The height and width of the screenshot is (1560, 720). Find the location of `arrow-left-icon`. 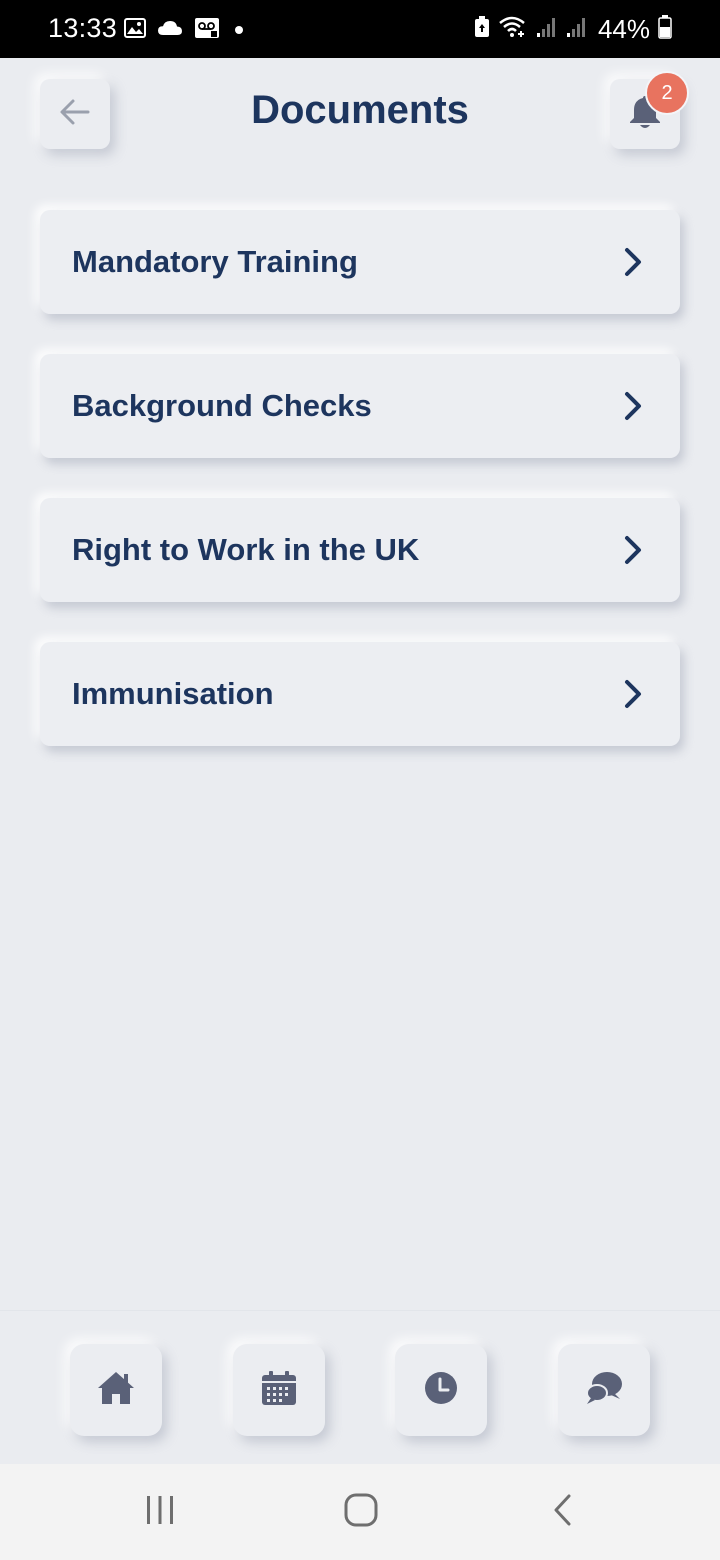

arrow-left-icon is located at coordinates (75, 114).